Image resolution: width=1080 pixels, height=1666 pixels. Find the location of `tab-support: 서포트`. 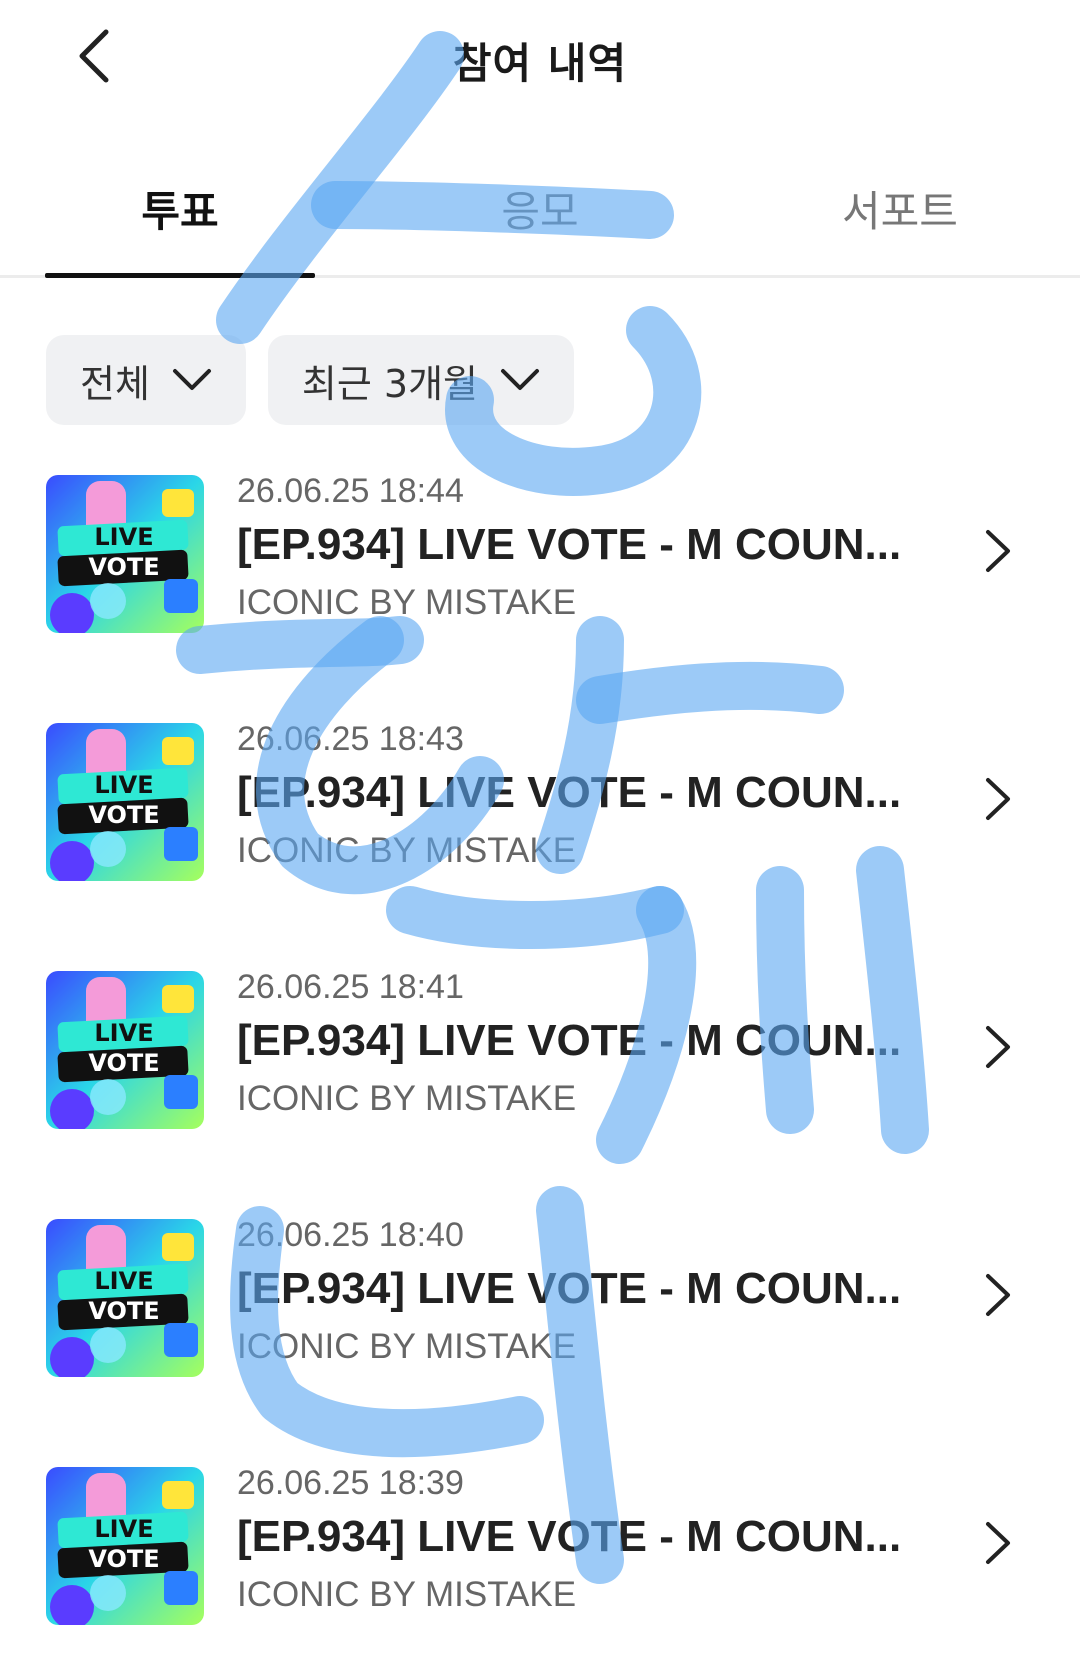

tab-support: 서포트 is located at coordinates (900, 217).